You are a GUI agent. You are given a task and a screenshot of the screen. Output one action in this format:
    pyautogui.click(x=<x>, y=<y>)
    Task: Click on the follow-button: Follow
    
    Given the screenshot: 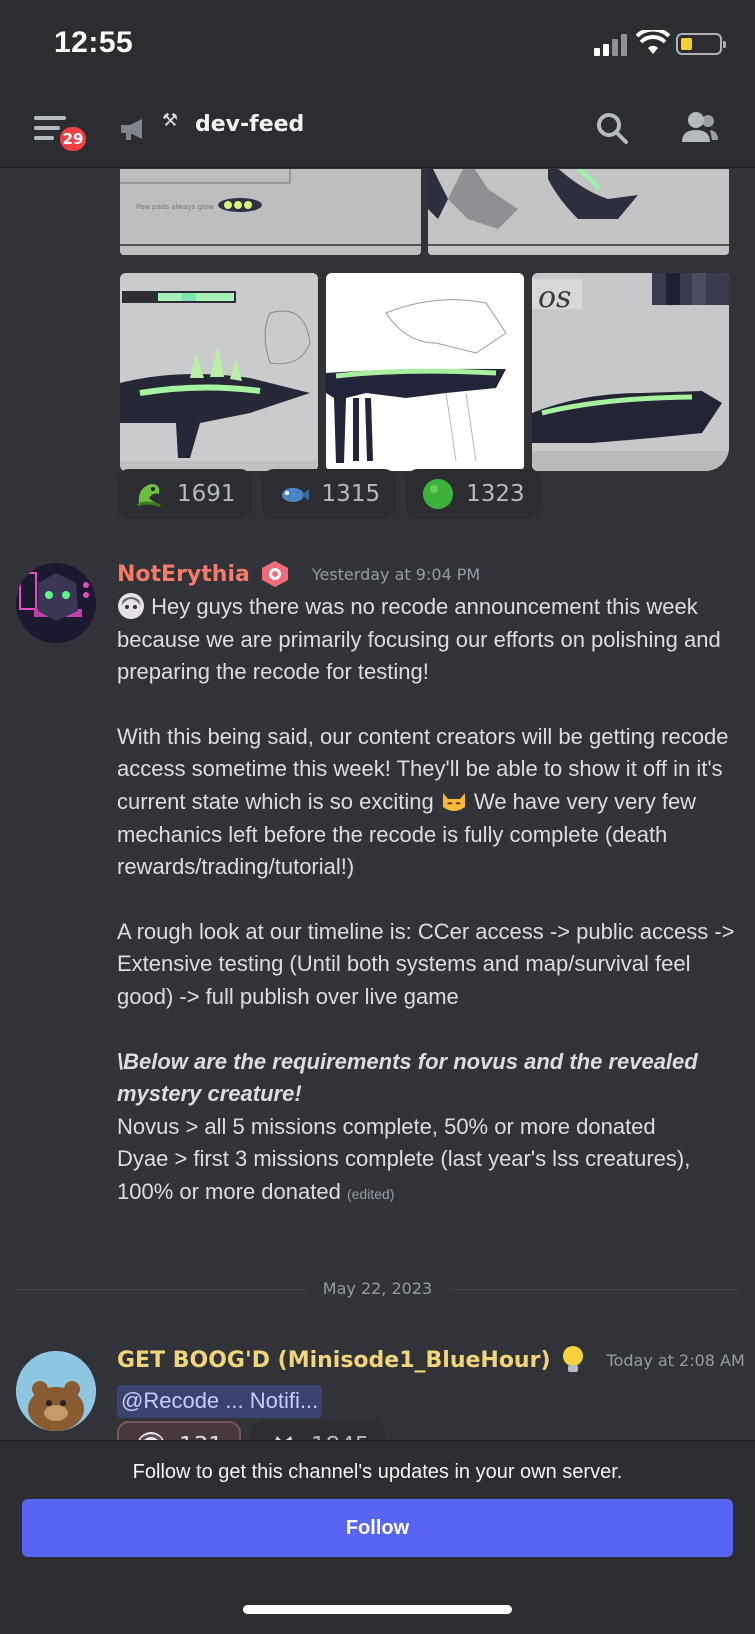 What is the action you would take?
    pyautogui.click(x=377, y=1528)
    